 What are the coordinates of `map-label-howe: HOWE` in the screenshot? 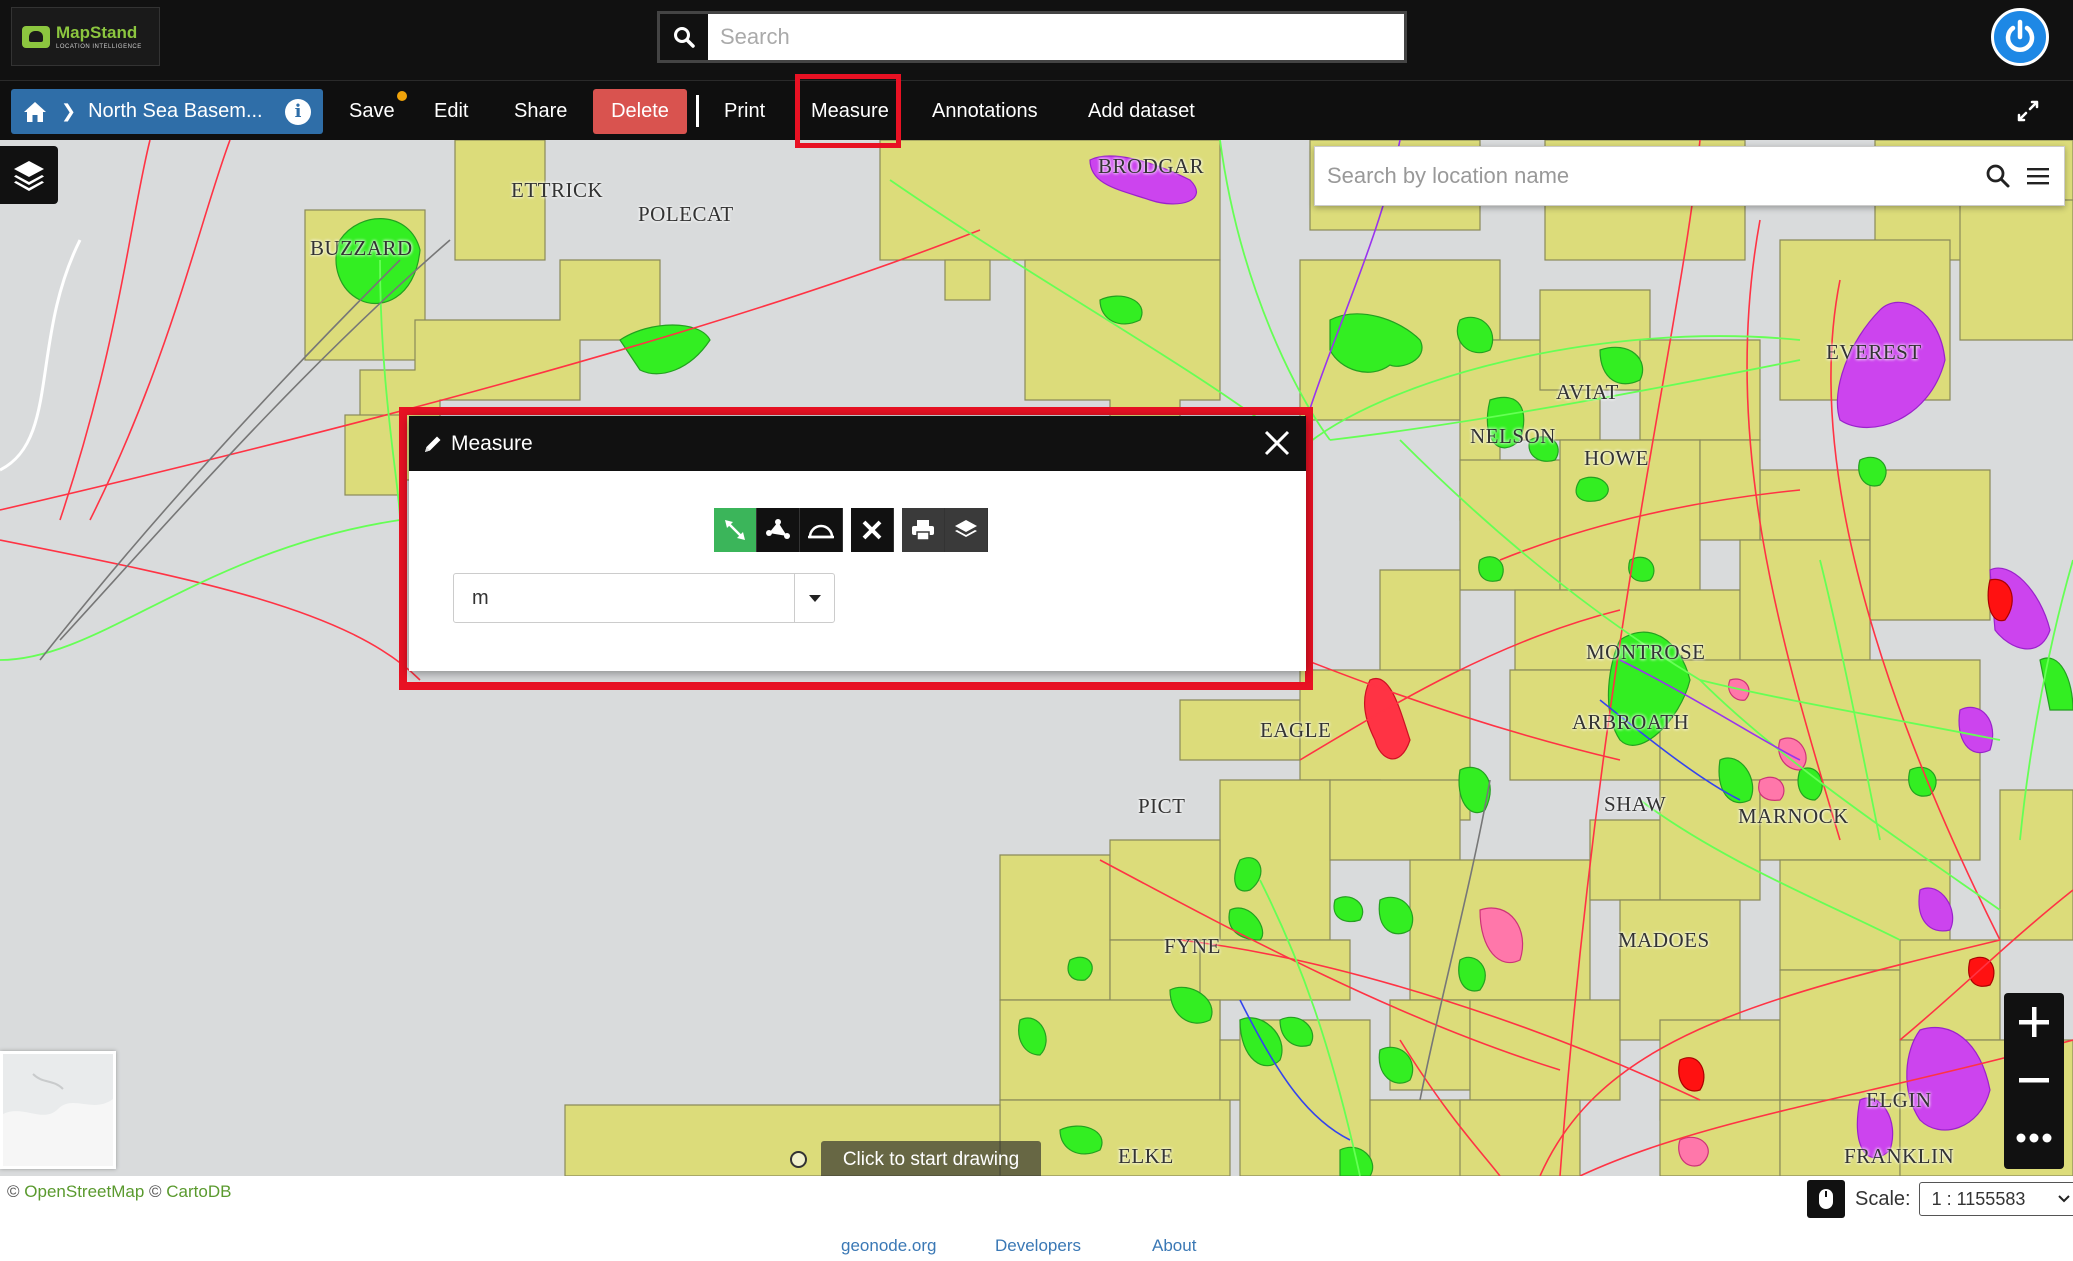 It's located at (1616, 458).